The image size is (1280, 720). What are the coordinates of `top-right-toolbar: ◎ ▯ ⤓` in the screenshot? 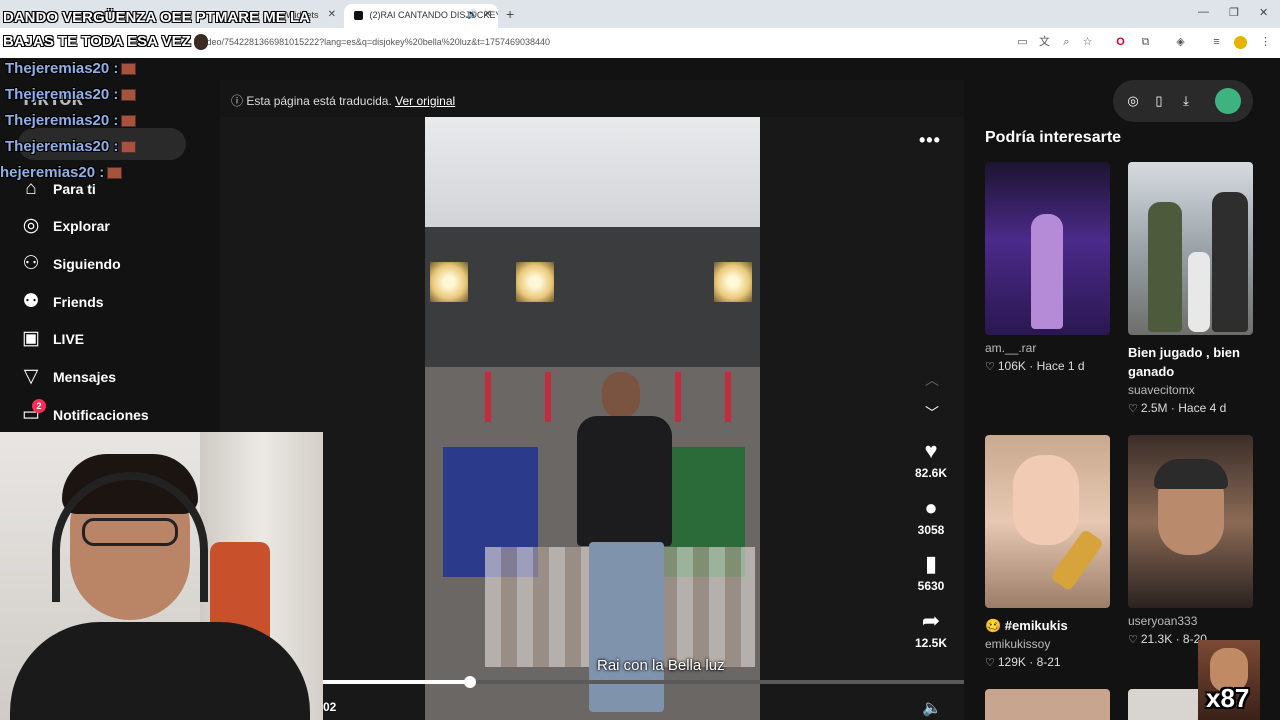 It's located at (1183, 101).